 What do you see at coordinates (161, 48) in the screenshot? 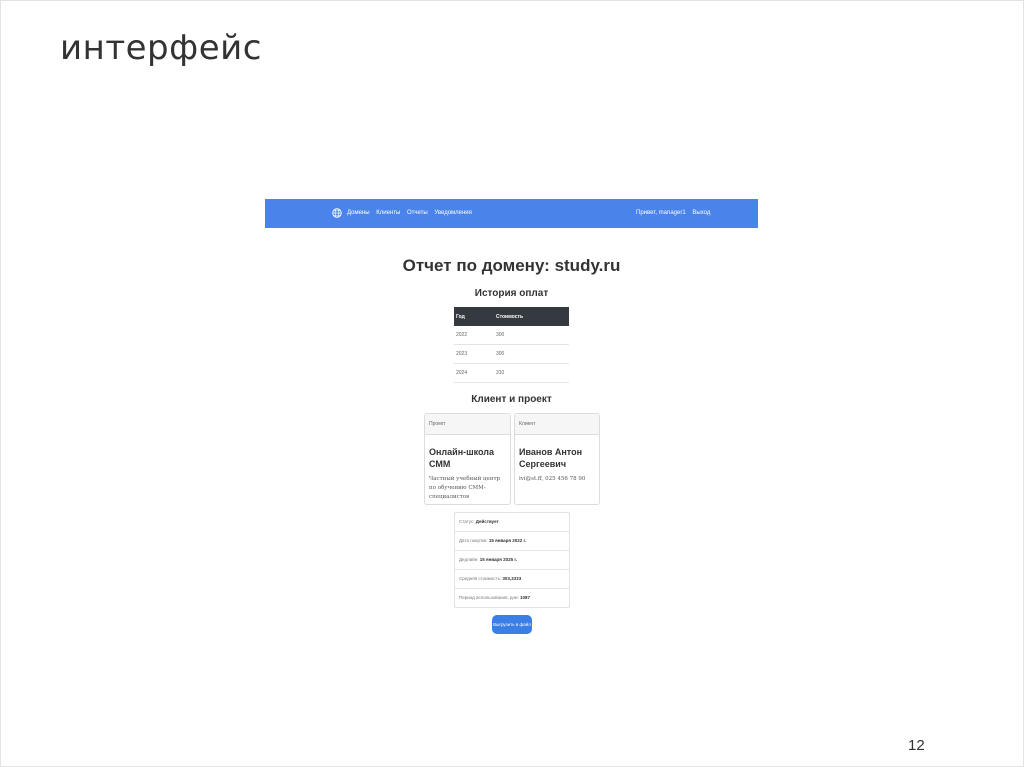
I see `slide-title: интерфейс` at bounding box center [161, 48].